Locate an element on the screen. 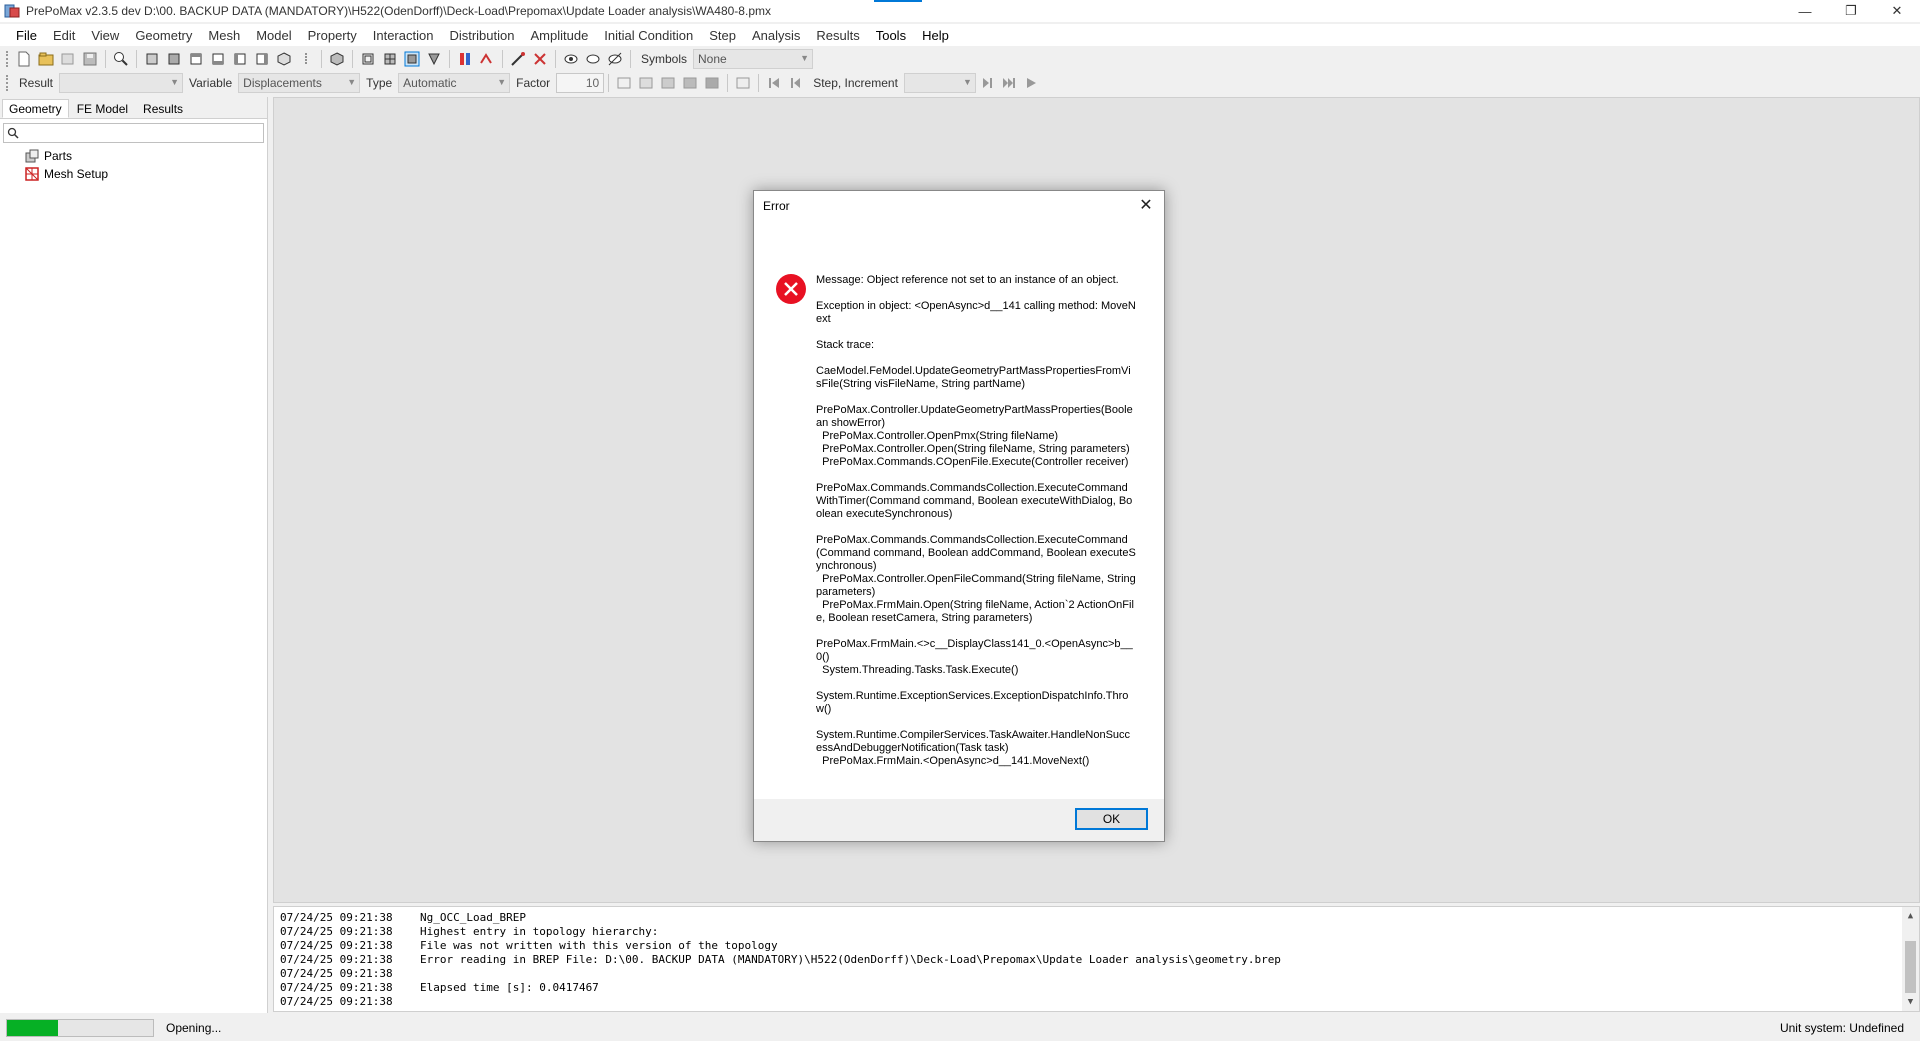 The width and height of the screenshot is (1920, 1041). import-icon is located at coordinates (68, 59).